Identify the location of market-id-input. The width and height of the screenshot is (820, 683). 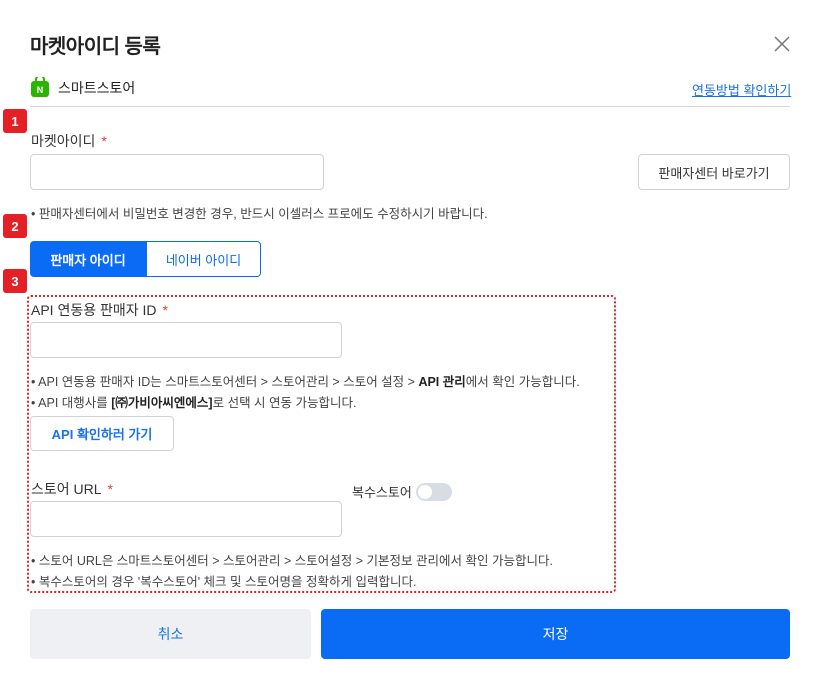
(177, 172).